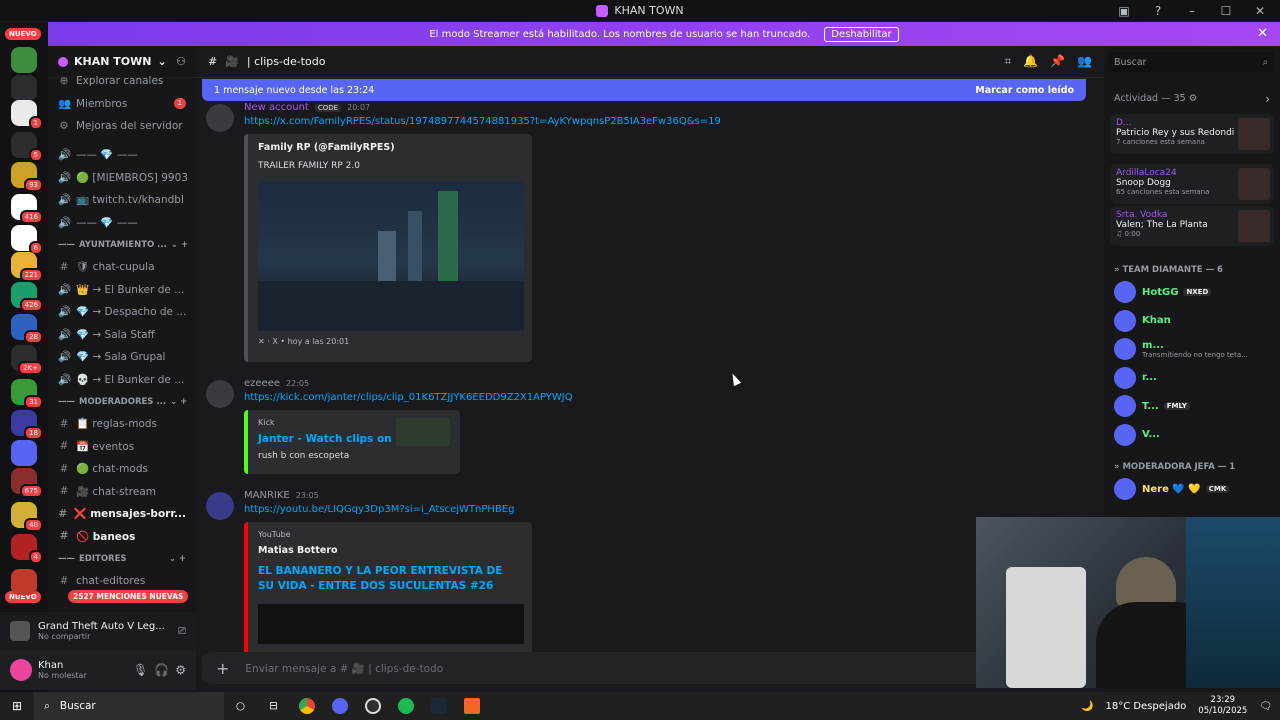 This screenshot has height=720, width=1280. What do you see at coordinates (1158, 11) in the screenshot?
I see `help-icon: ?` at bounding box center [1158, 11].